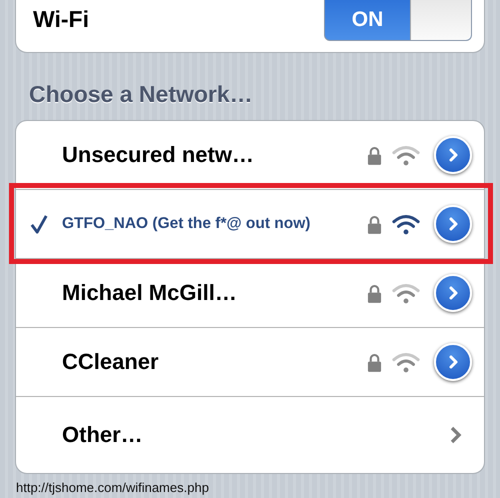  I want to click on network-row: CCleaner, so click(250, 363).